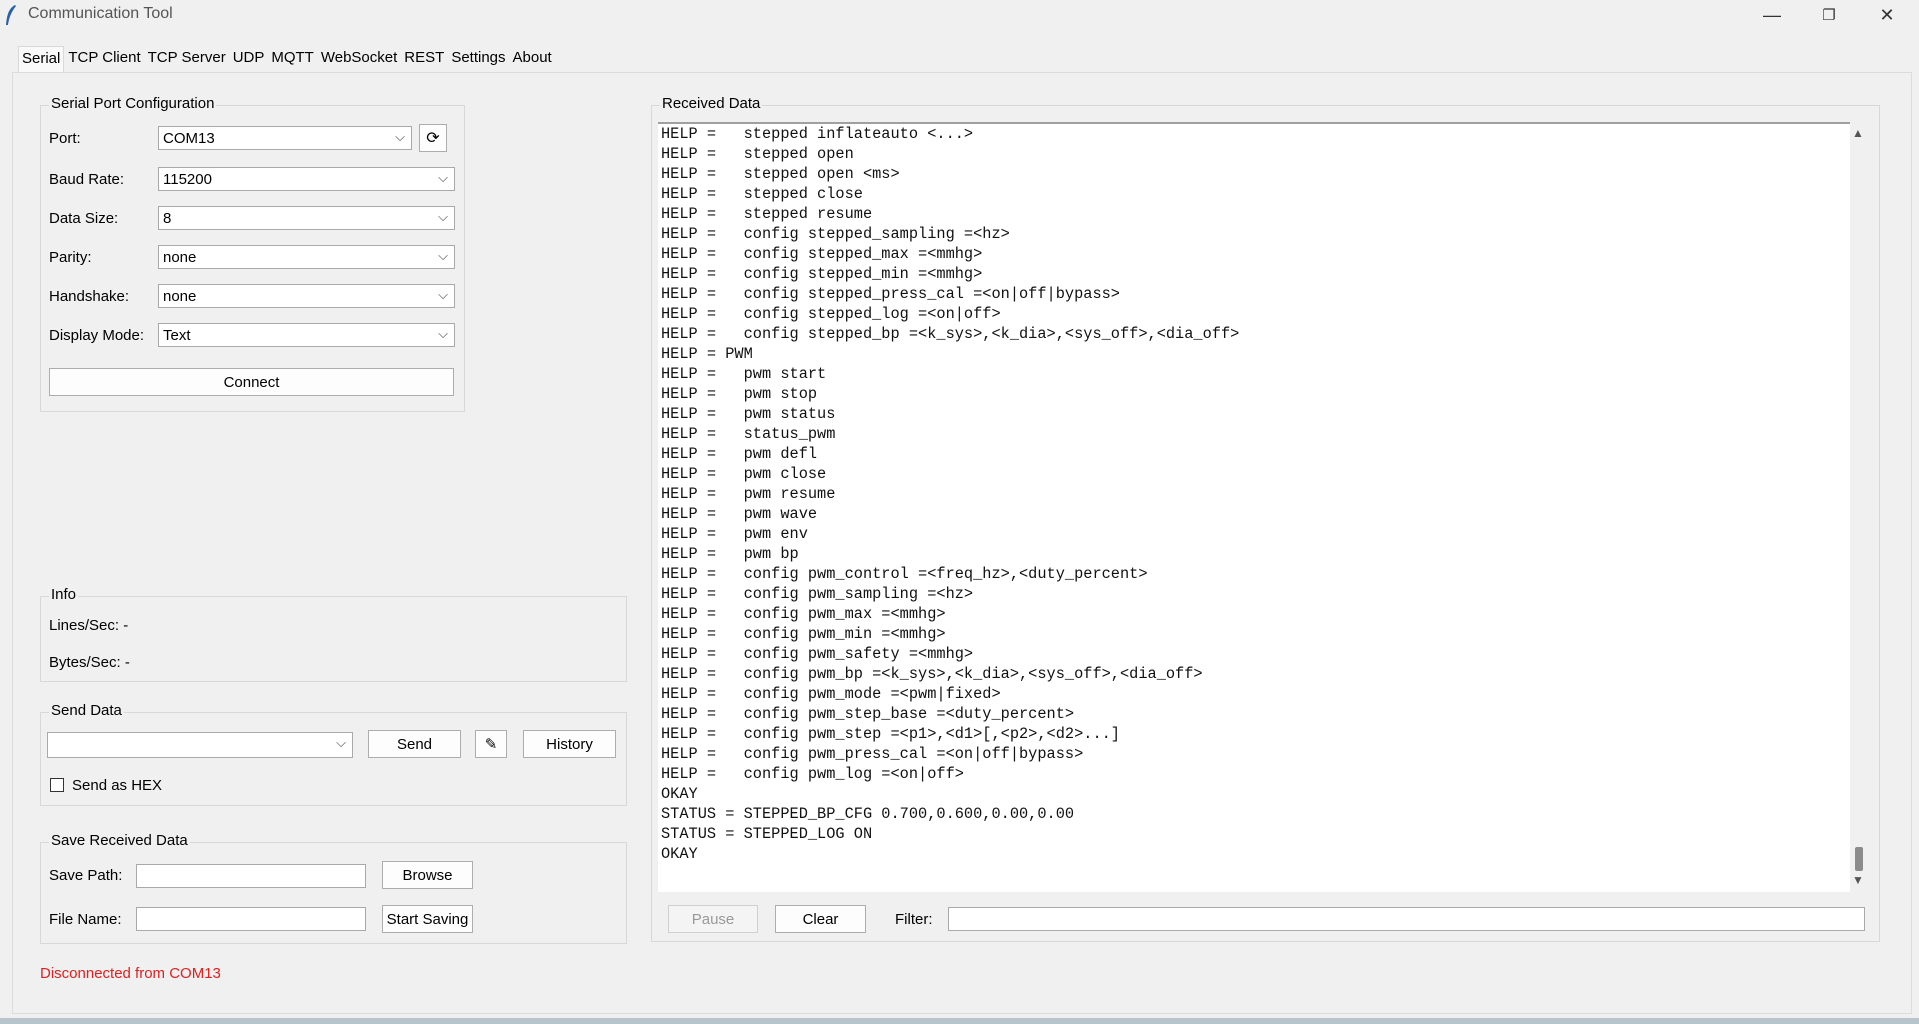  Describe the element at coordinates (780, 174) in the screenshot. I see `received-line: HELP = stepped open <ms>` at that location.